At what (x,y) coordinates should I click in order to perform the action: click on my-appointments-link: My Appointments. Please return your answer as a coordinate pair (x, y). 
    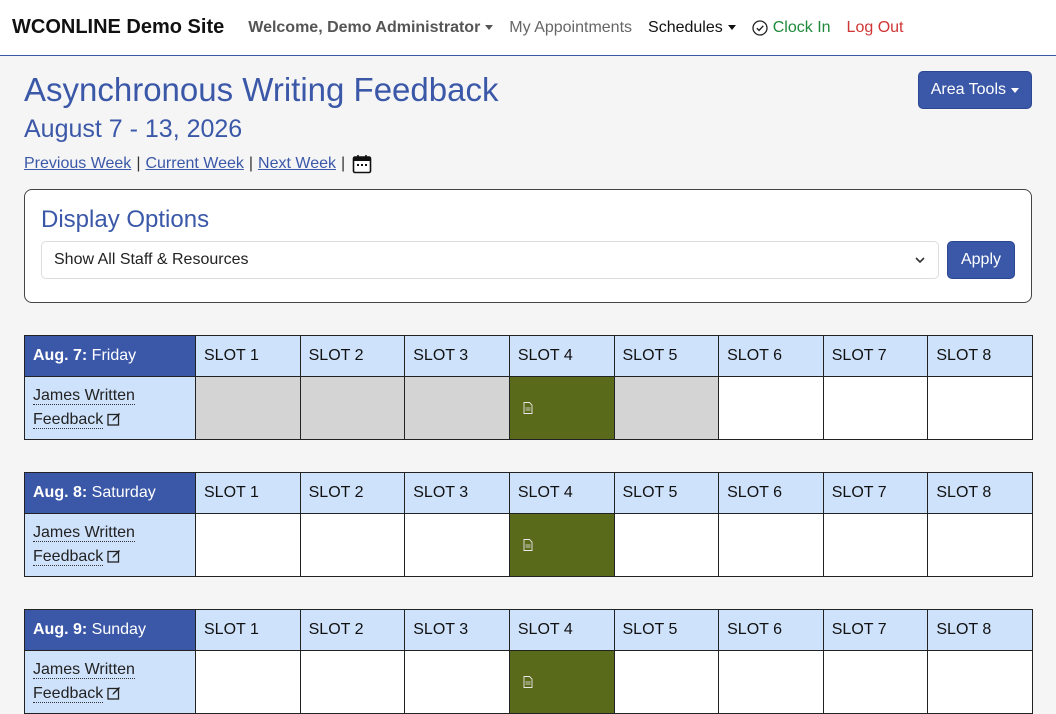
    Looking at the image, I should click on (570, 28).